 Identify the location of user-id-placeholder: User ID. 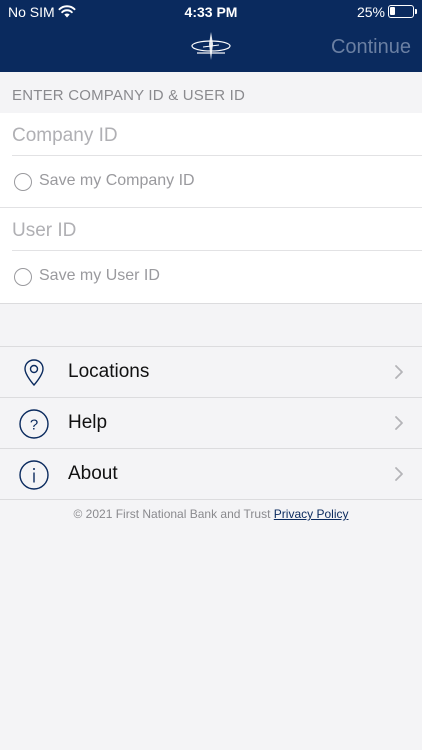
(44, 230).